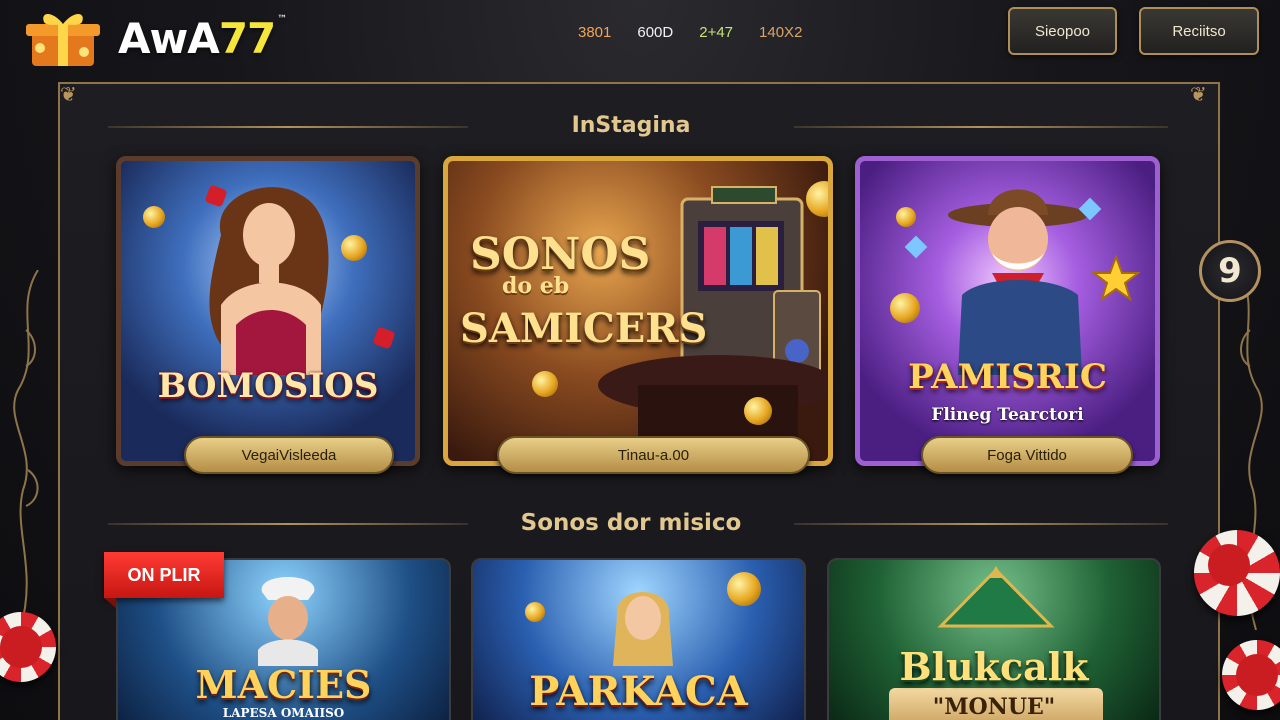 This screenshot has width=1280, height=720. Describe the element at coordinates (1116, 278) in the screenshot. I see `star-icon` at that location.